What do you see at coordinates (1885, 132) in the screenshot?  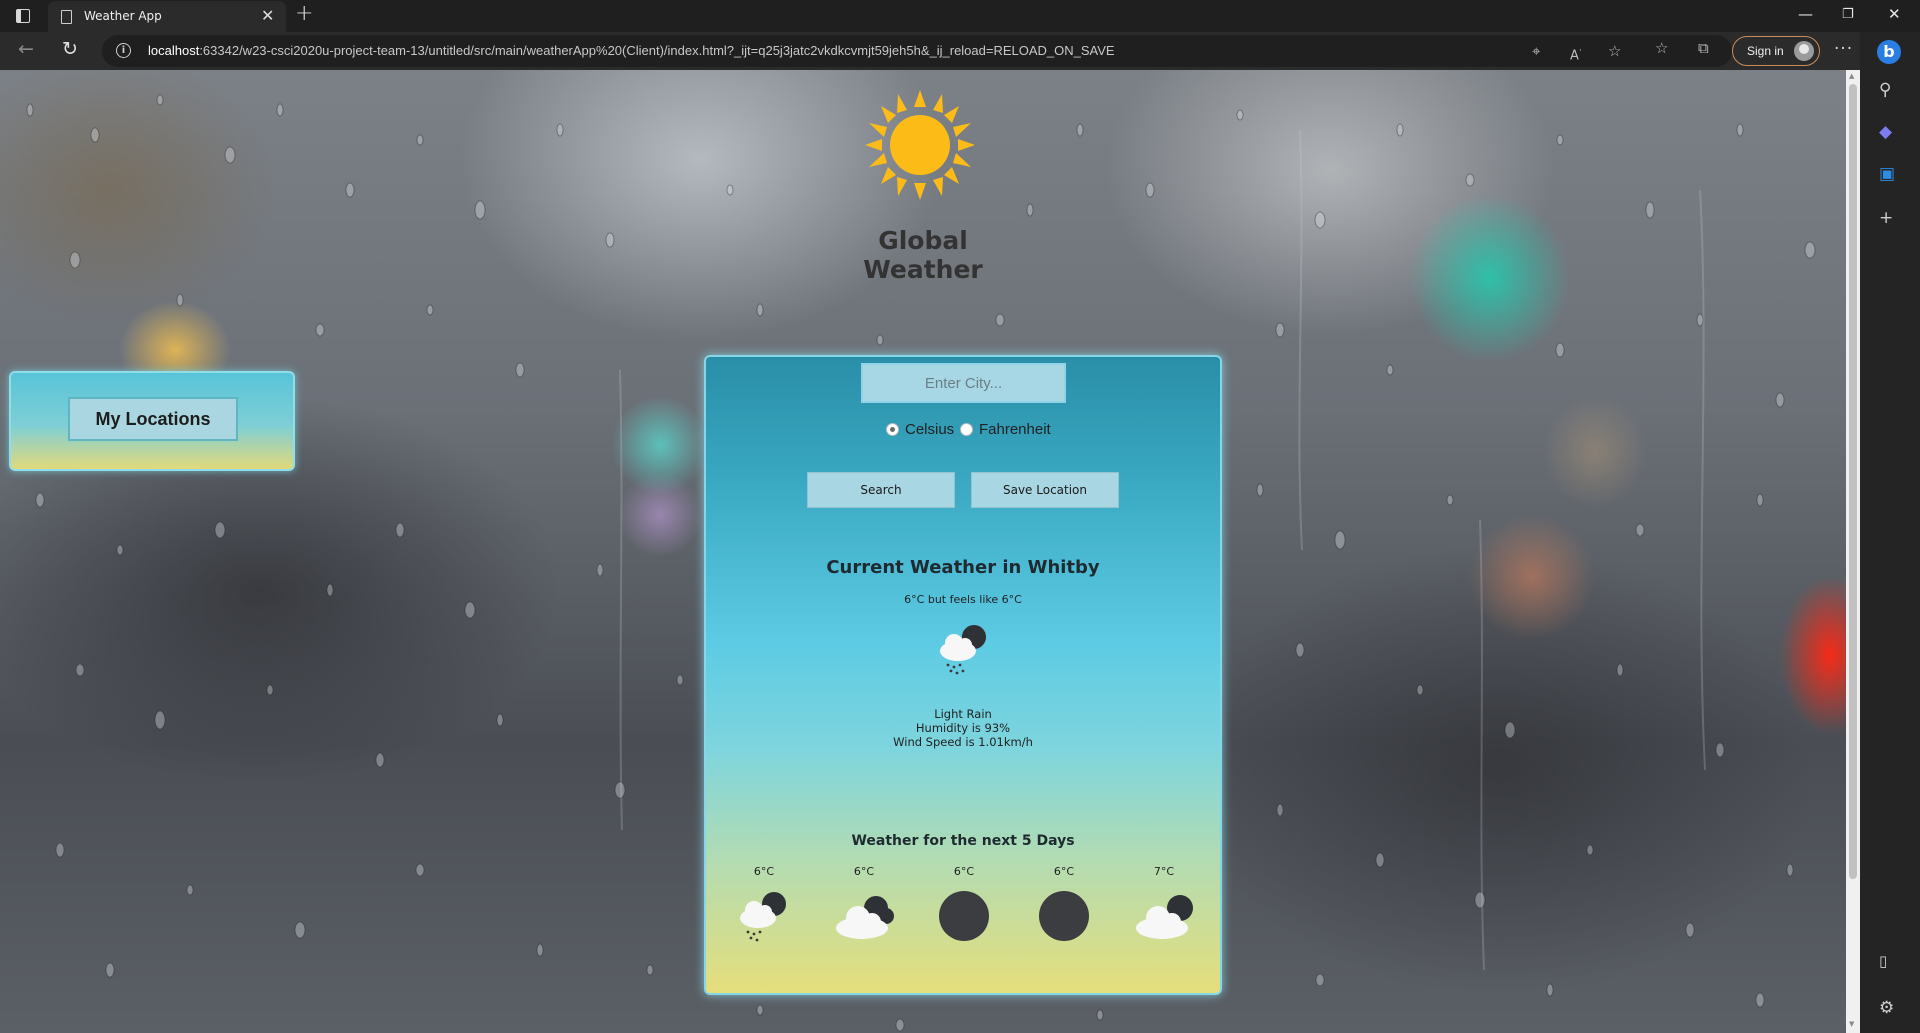 I see `copilot-icon: ◆` at bounding box center [1885, 132].